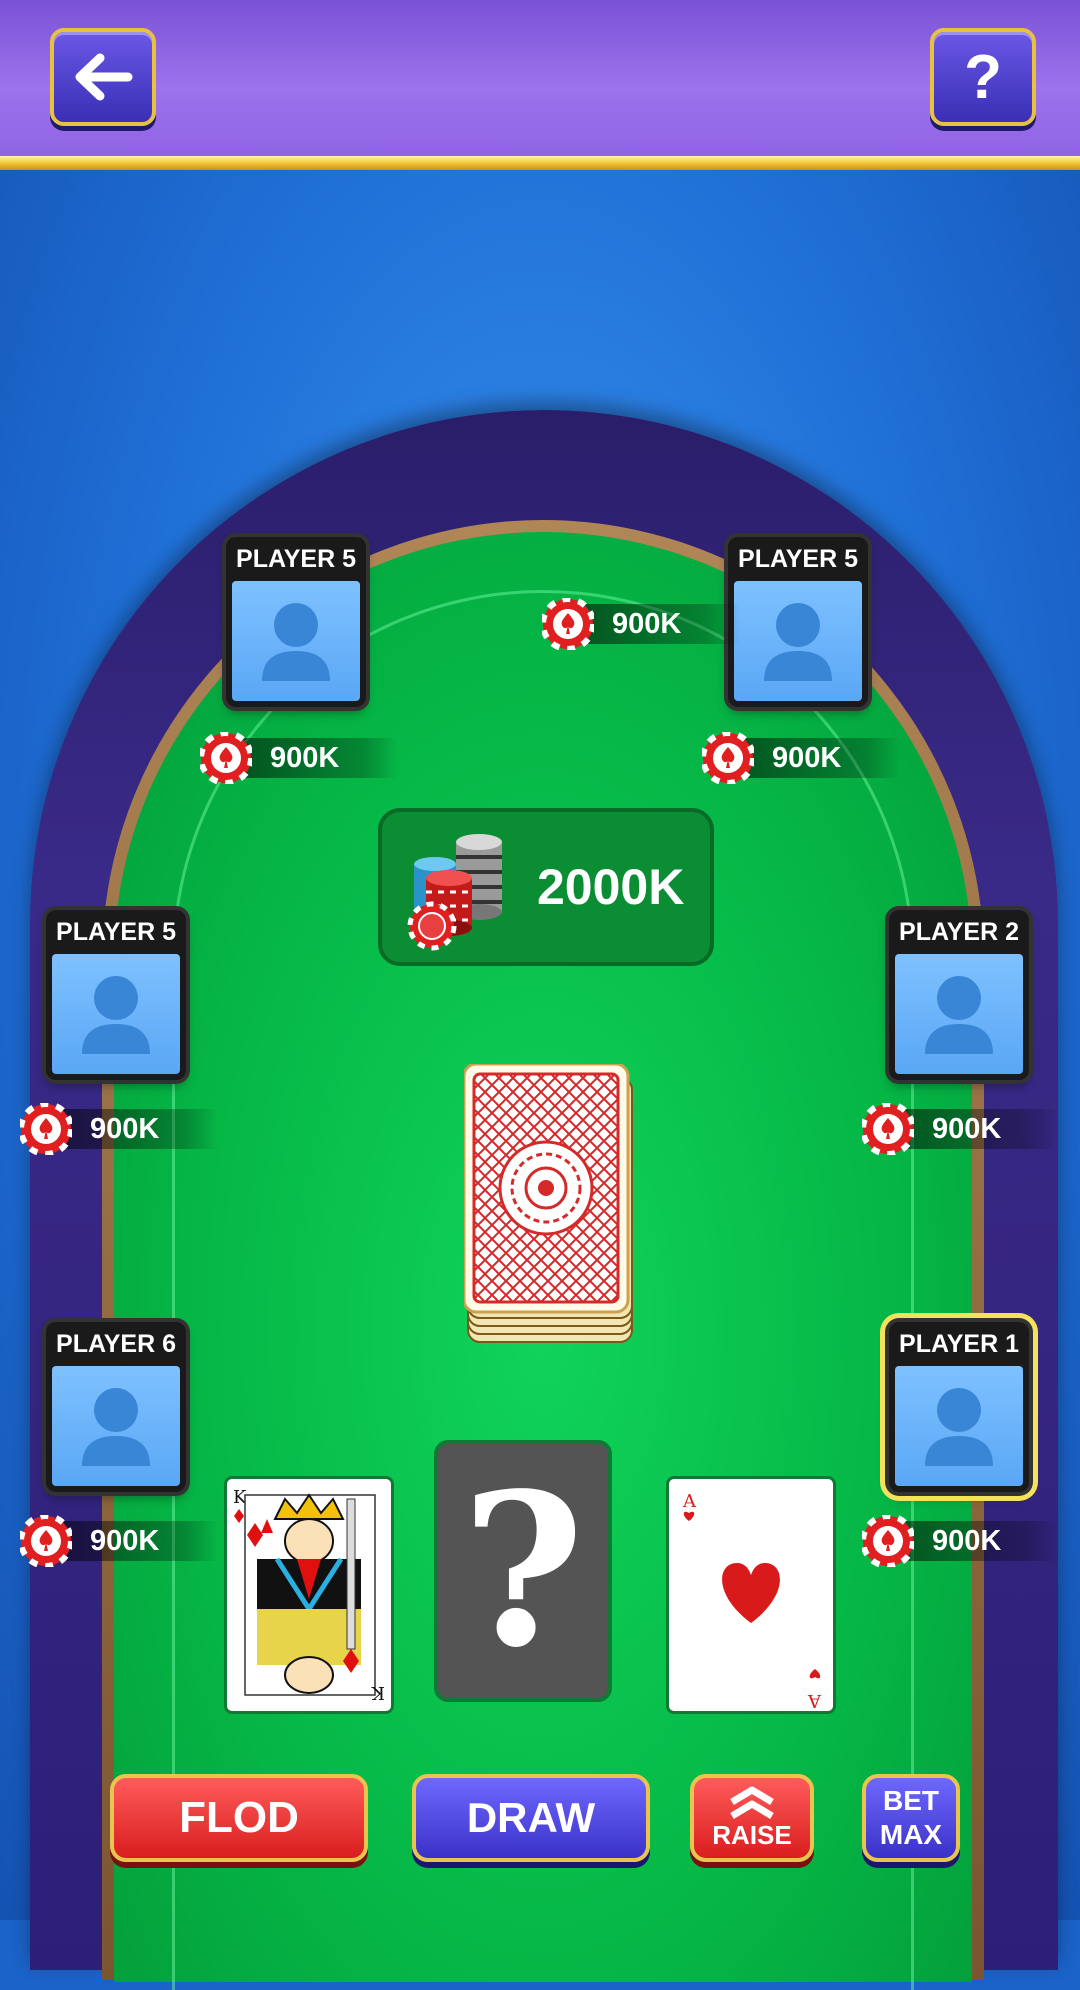 Image resolution: width=1080 pixels, height=1990 pixels. I want to click on player-card-ace-hearts: A A, so click(751, 1595).